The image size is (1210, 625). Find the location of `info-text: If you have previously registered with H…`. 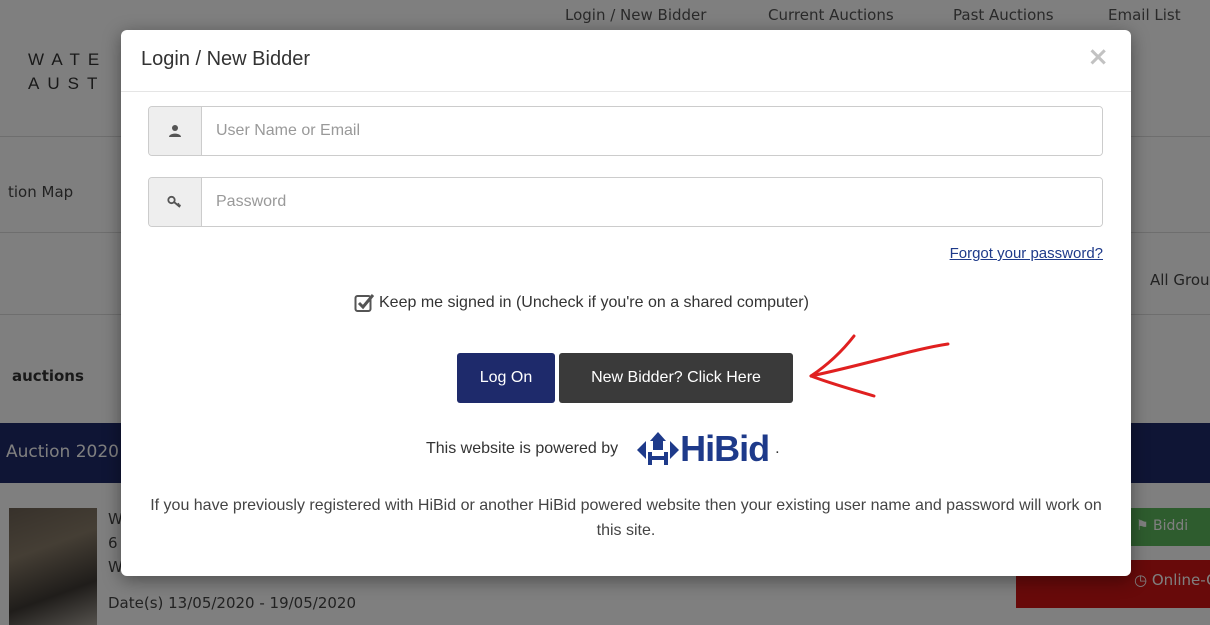

info-text: If you have previously registered with H… is located at coordinates (626, 518).